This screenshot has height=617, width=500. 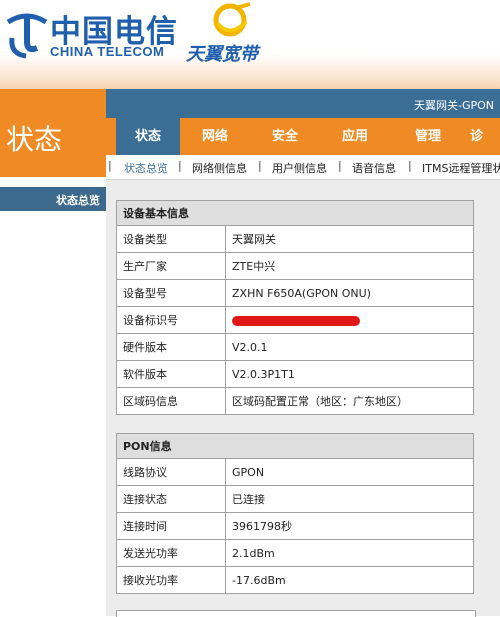 What do you see at coordinates (295, 446) in the screenshot?
I see `pon-info-title: PON信息` at bounding box center [295, 446].